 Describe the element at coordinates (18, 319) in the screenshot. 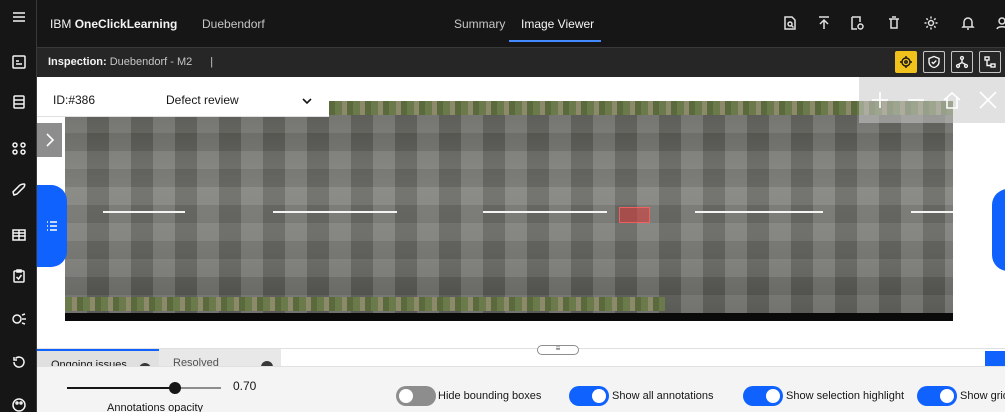

I see `settings-services-icon` at that location.